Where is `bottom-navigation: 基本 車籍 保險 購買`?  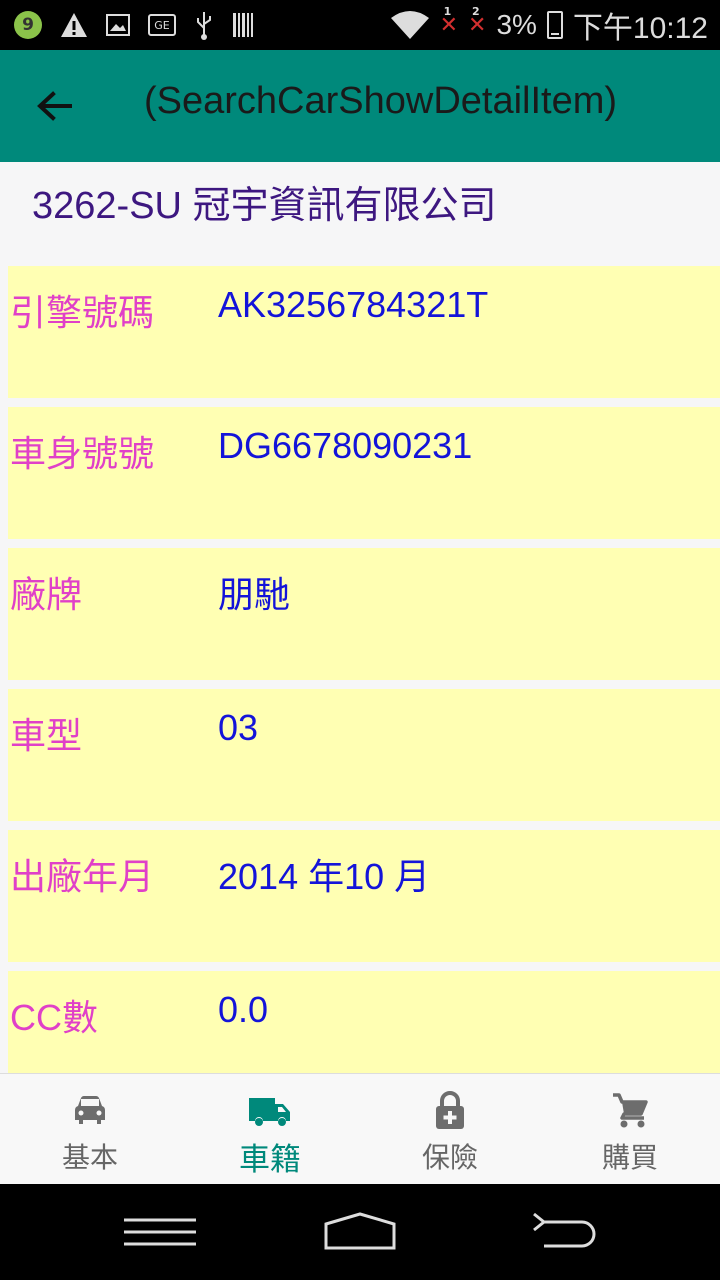
bottom-navigation: 基本 車籍 保險 購買 is located at coordinates (360, 1128).